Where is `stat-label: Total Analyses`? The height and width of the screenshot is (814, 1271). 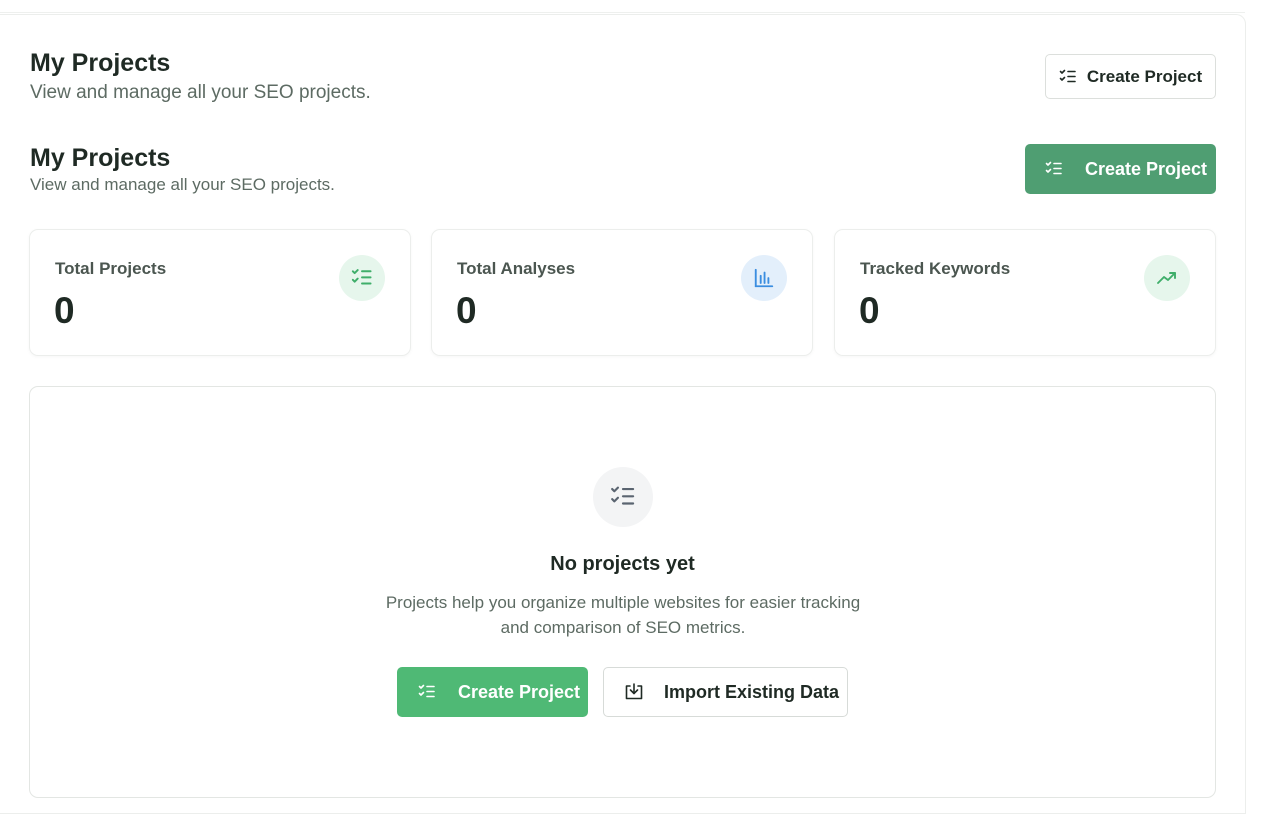
stat-label: Total Analyses is located at coordinates (516, 268).